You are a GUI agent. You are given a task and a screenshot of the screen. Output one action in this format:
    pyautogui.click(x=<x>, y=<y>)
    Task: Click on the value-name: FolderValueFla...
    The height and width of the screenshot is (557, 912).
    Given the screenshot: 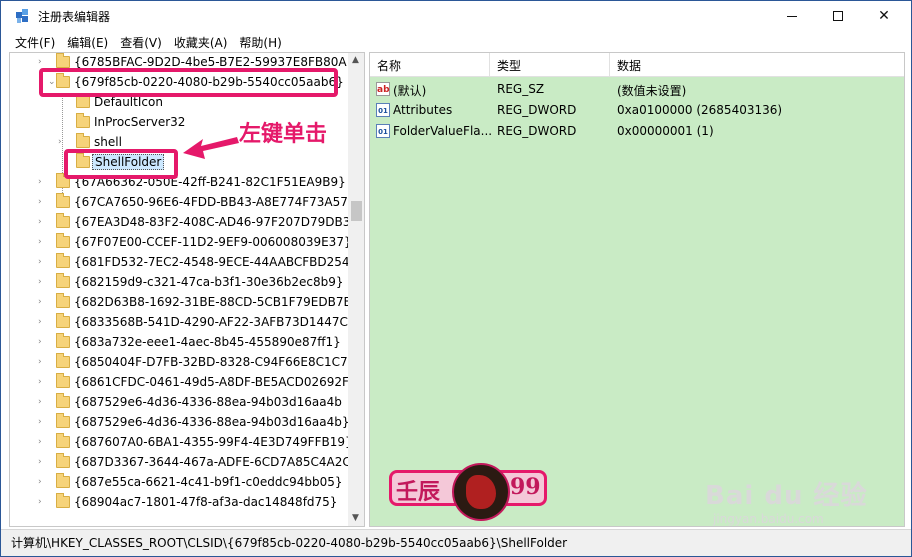 What is the action you would take?
    pyautogui.click(x=443, y=131)
    